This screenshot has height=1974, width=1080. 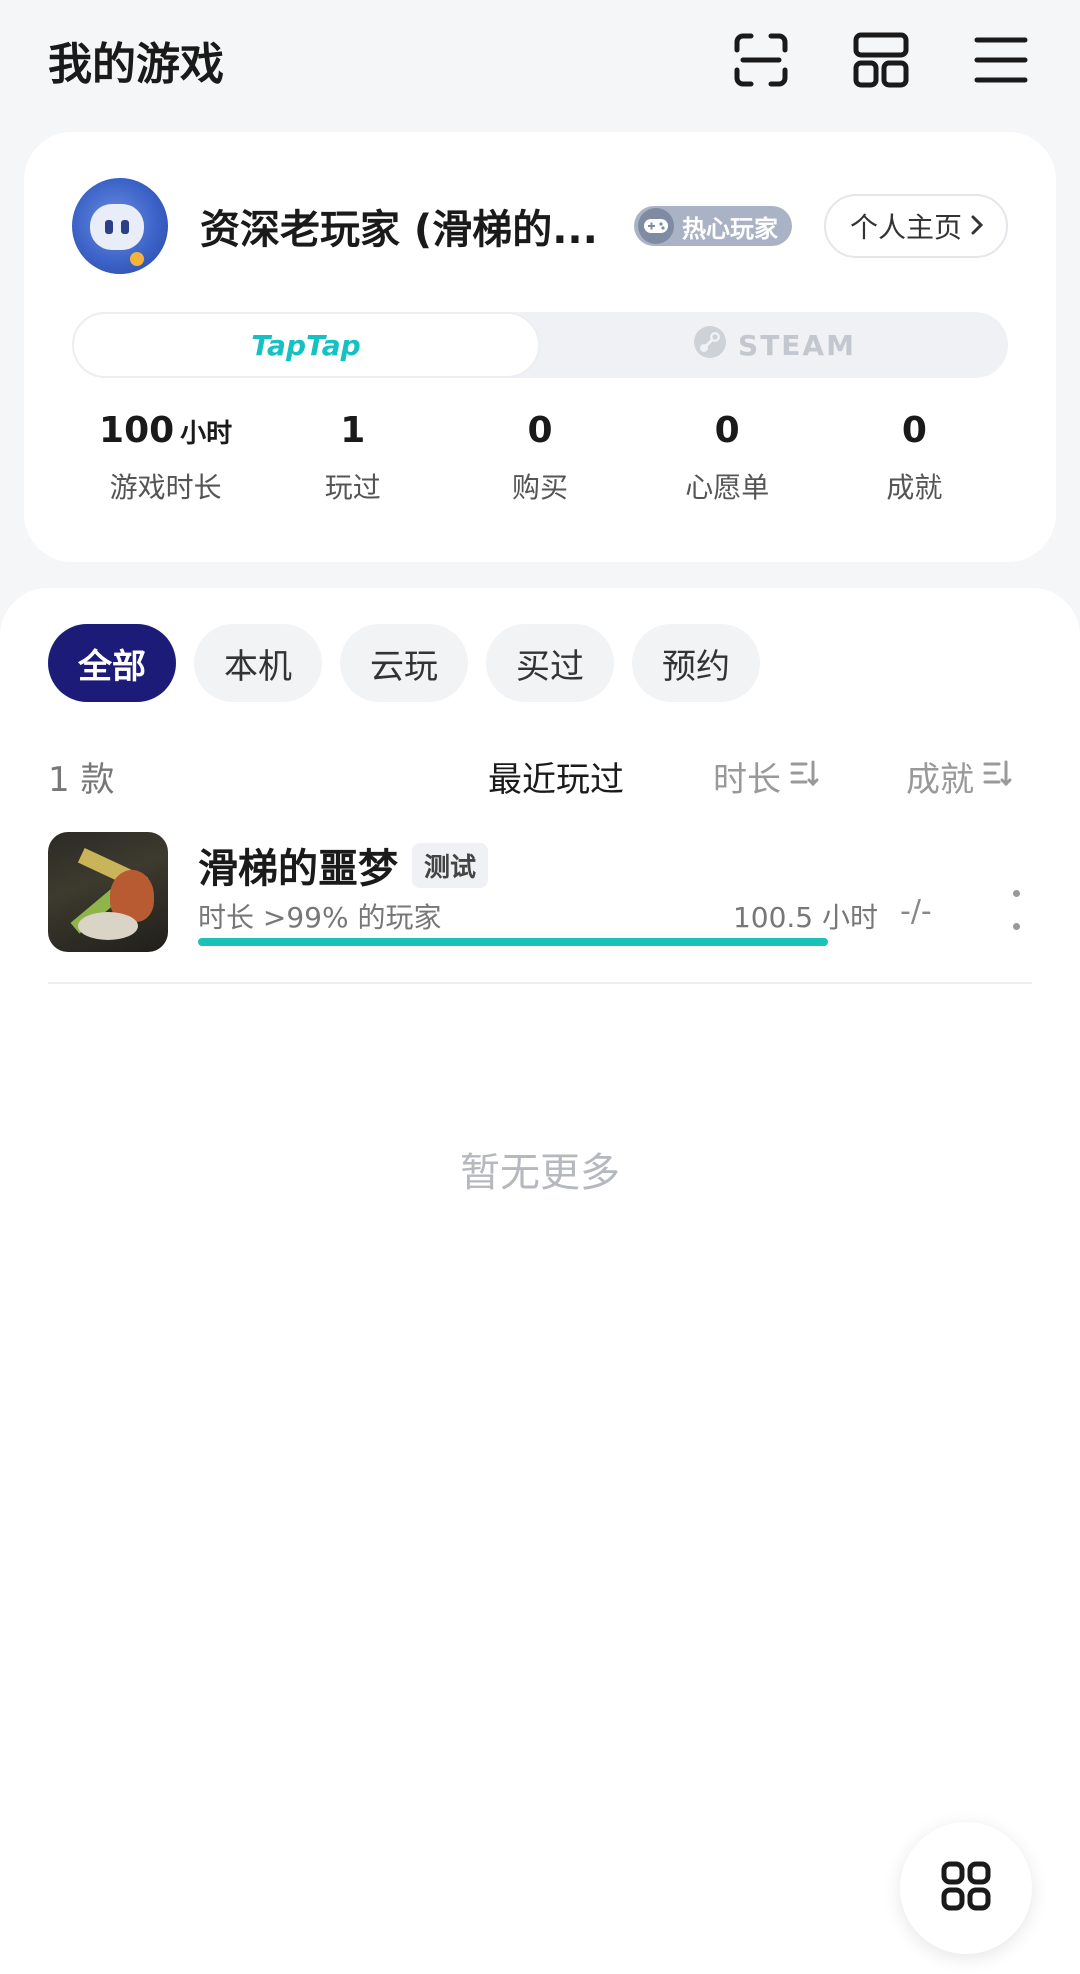 I want to click on header-actions, so click(x=881, y=60).